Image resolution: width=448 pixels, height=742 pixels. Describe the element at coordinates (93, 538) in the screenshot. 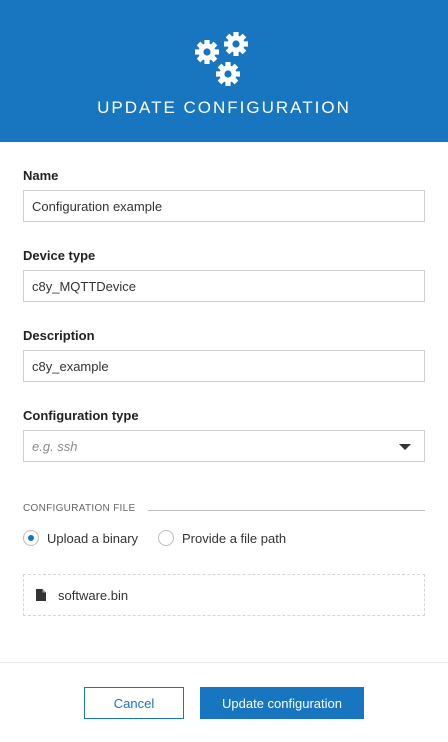

I see `upload-binary-label: Upload a binary` at that location.